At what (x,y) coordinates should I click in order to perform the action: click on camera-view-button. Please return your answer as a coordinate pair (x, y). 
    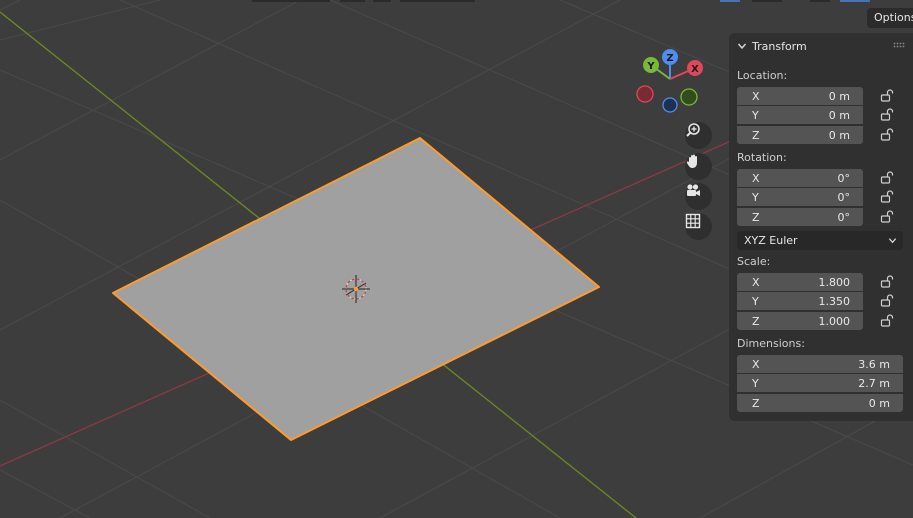
    Looking at the image, I should click on (698, 196).